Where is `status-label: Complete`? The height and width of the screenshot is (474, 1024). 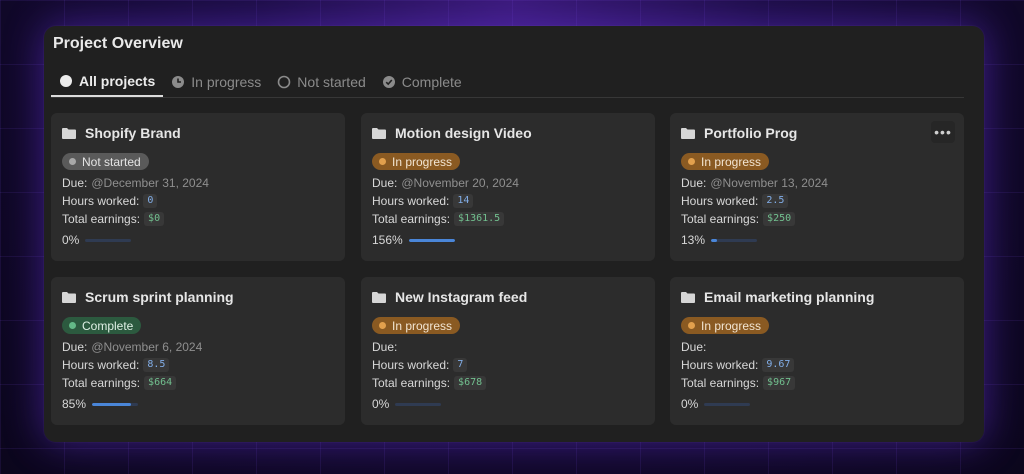 status-label: Complete is located at coordinates (108, 325).